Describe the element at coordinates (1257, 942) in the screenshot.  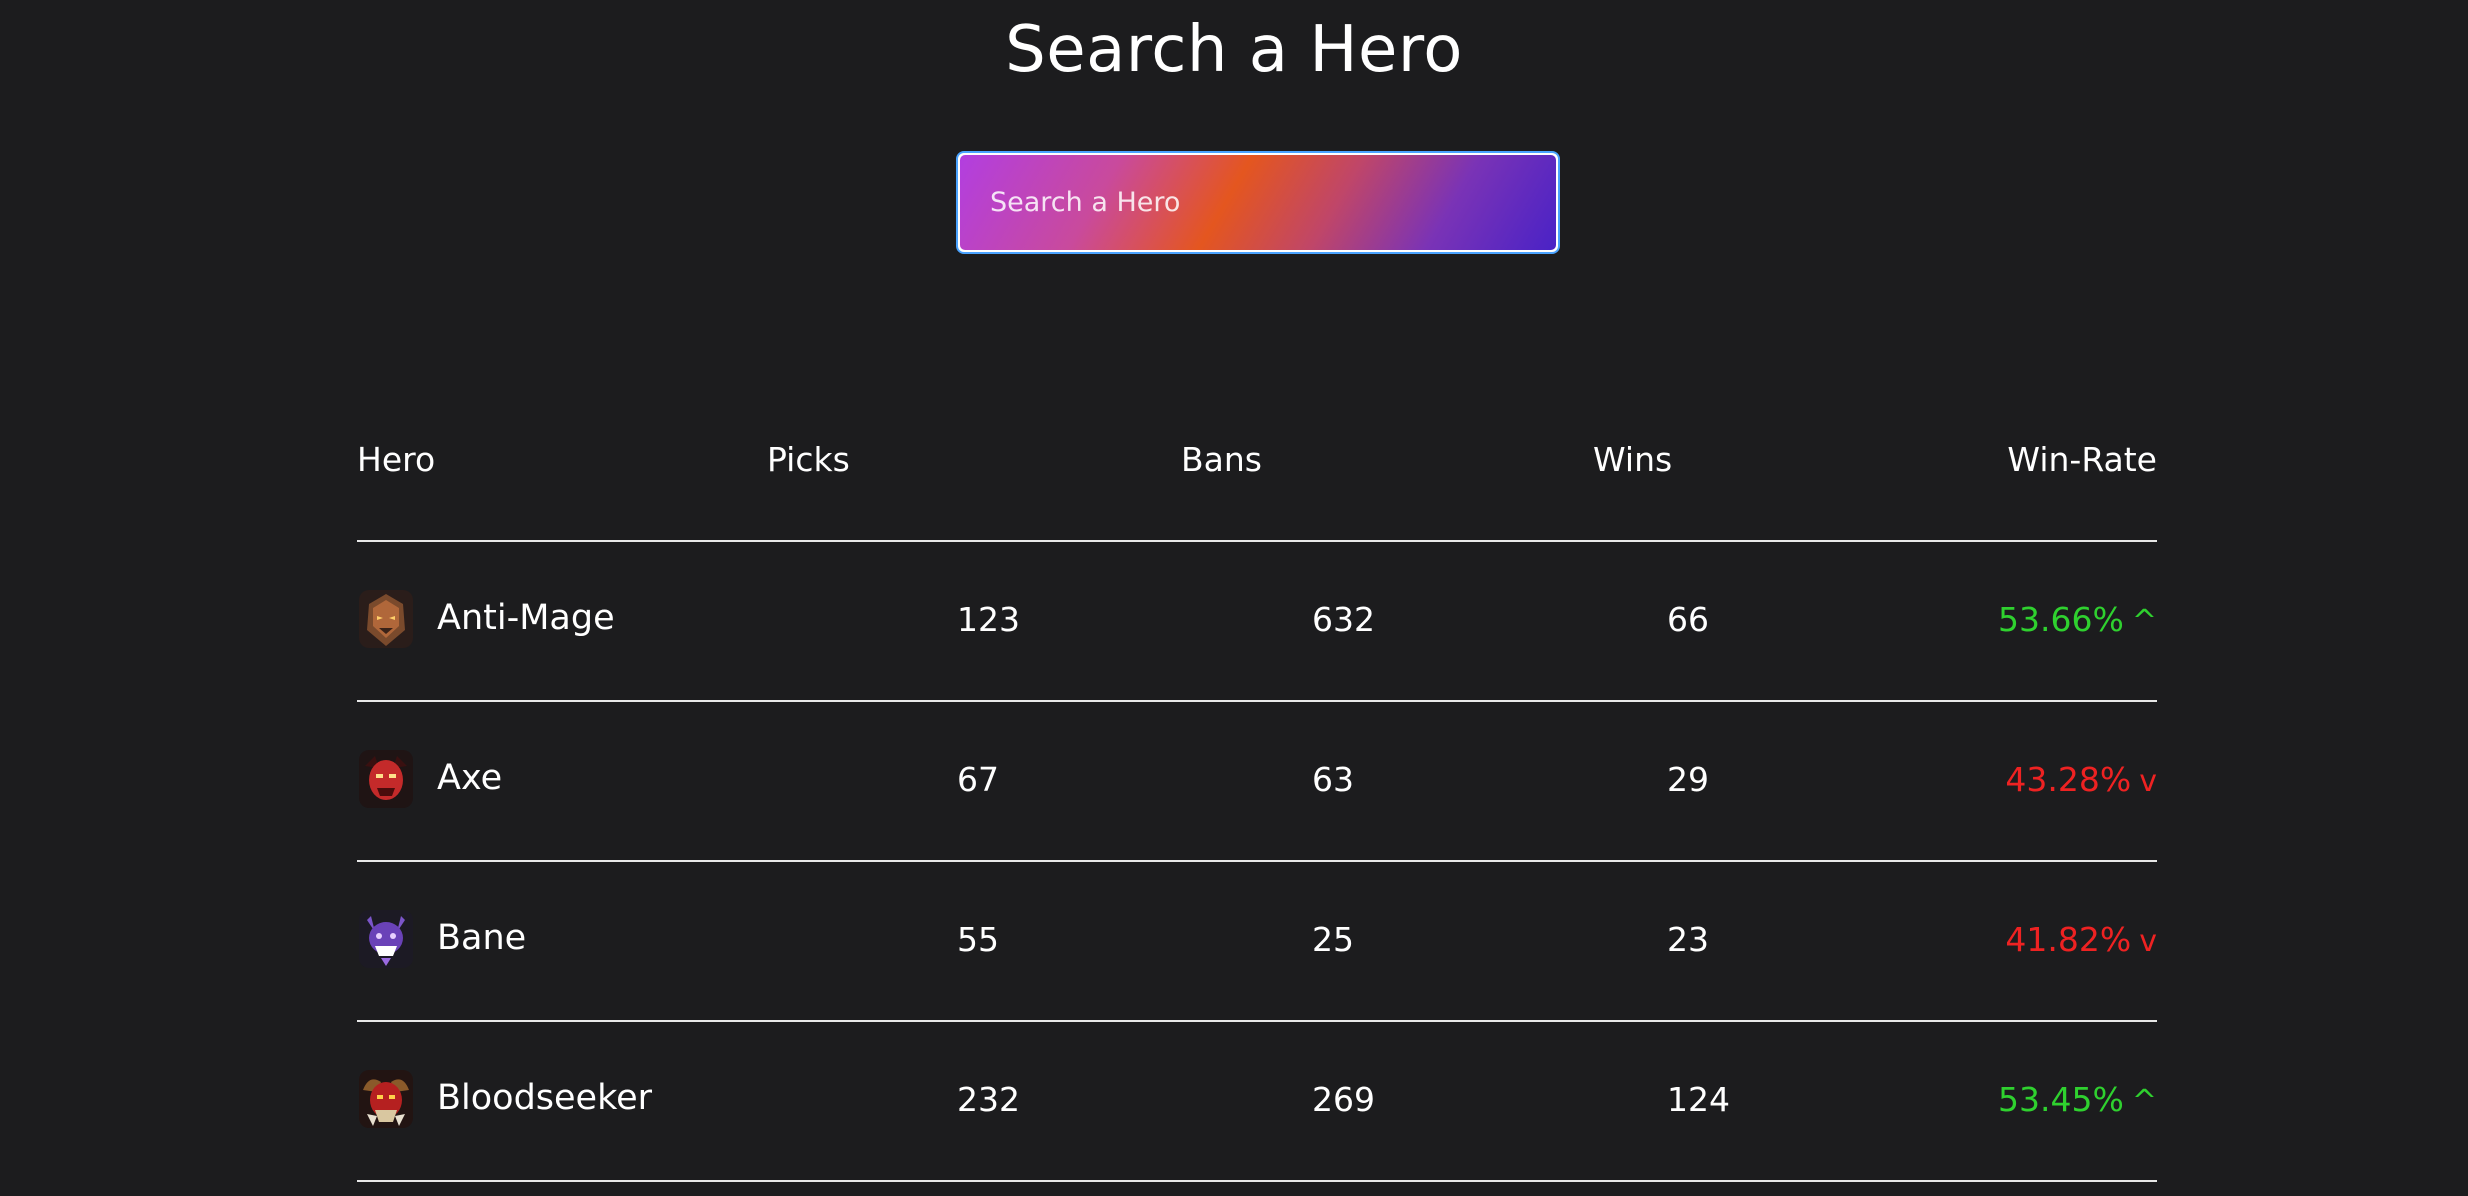
I see `table-row: Bane 55 25 23 41.82% v` at that location.